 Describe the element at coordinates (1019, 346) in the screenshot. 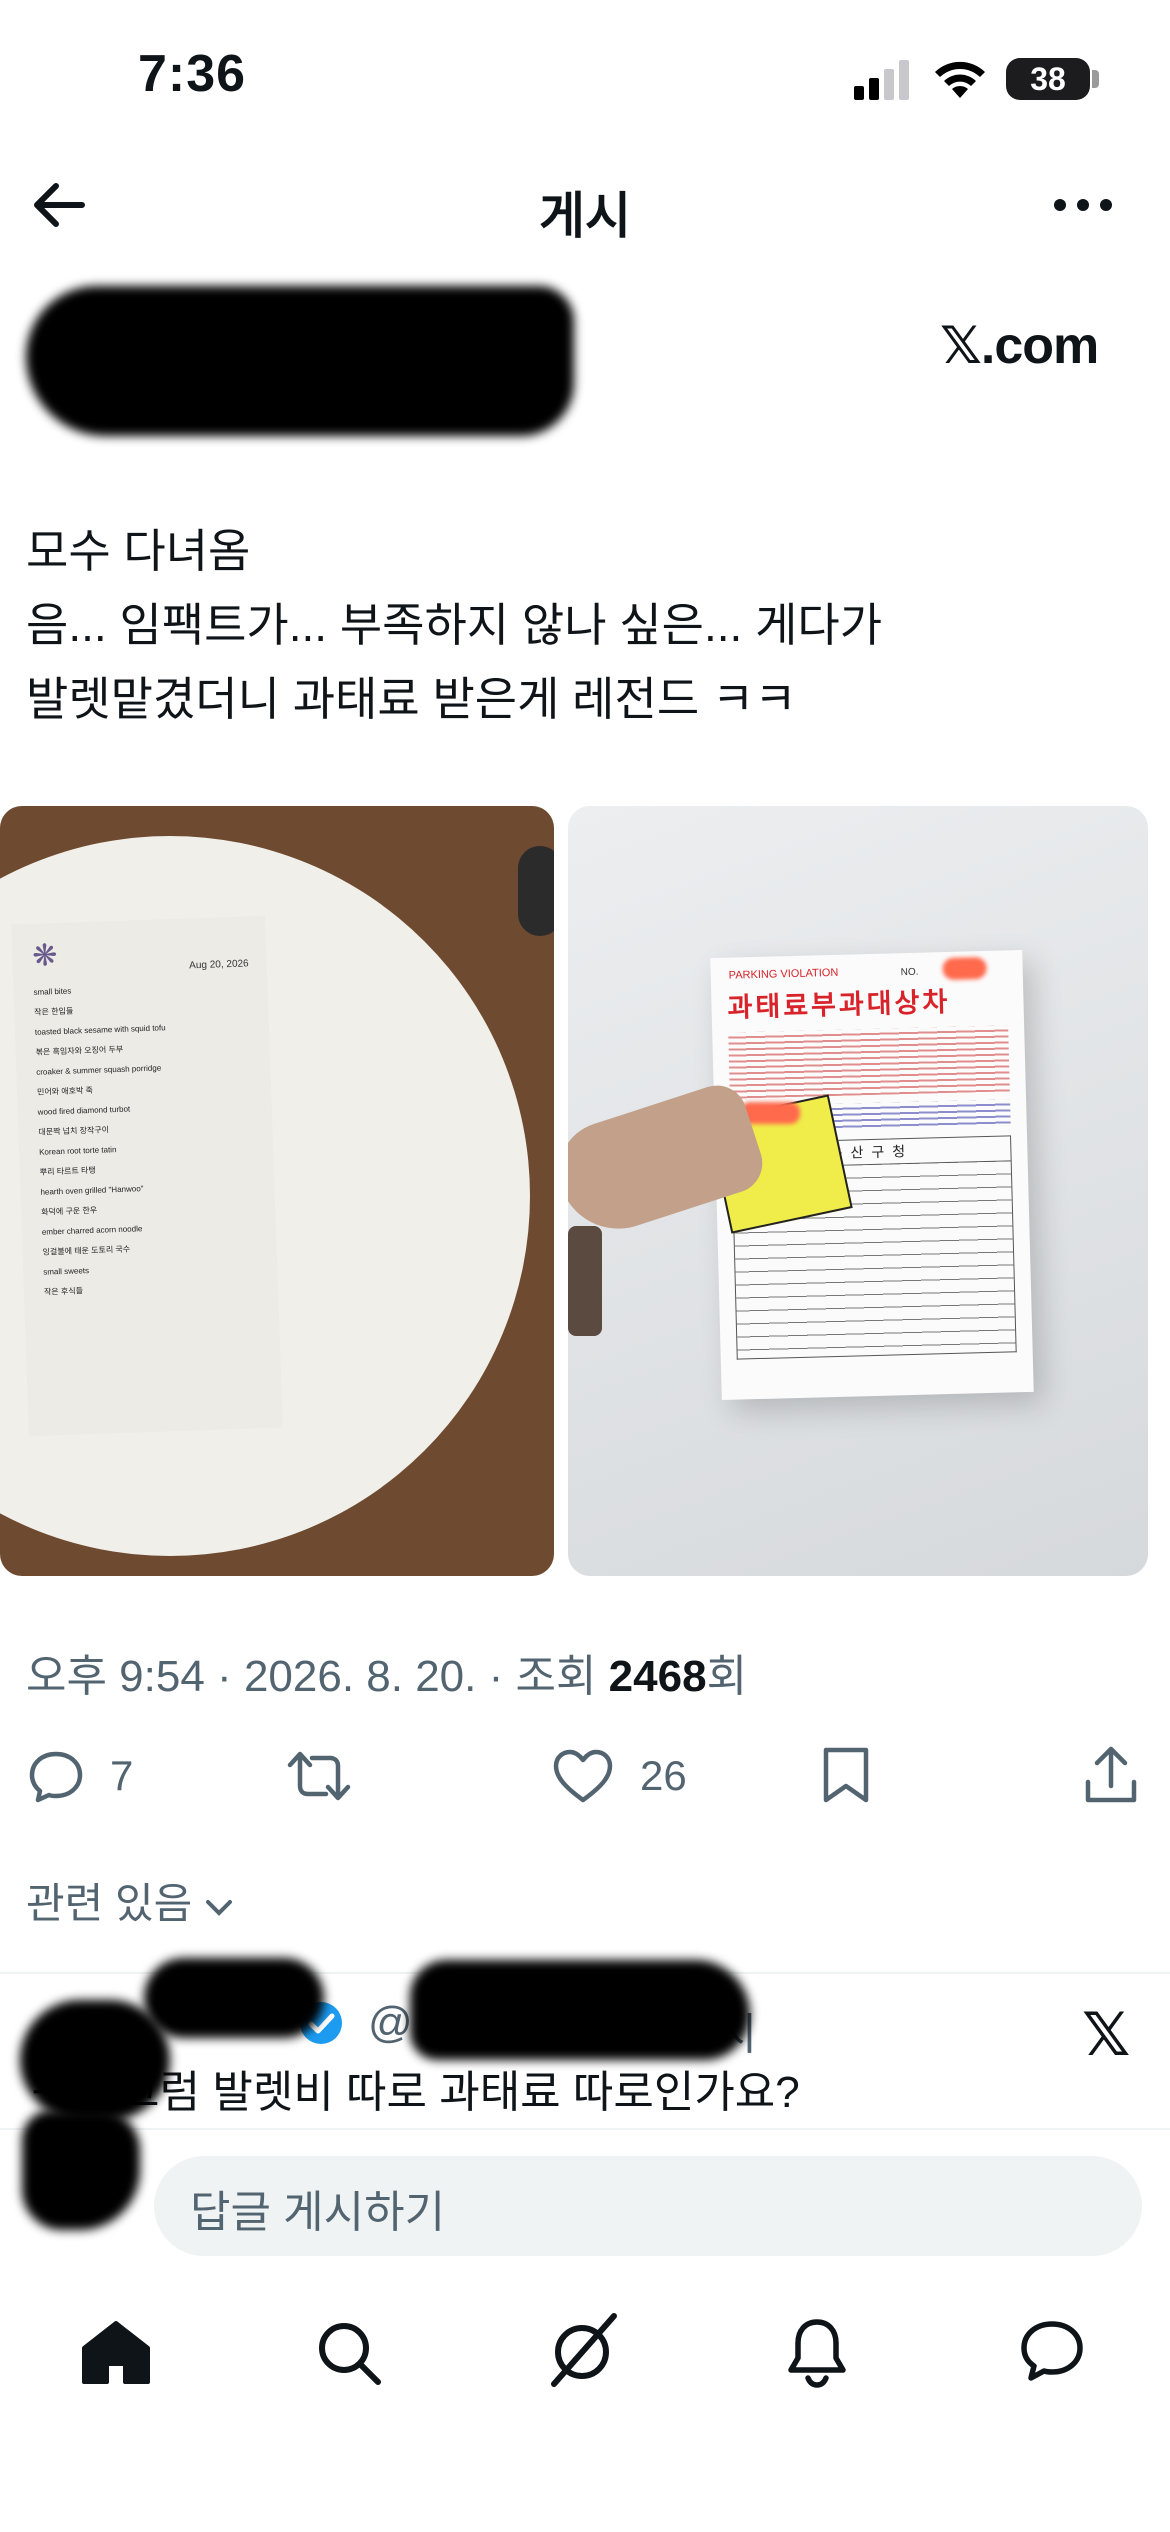

I see `source-label: 𝕏.com` at that location.